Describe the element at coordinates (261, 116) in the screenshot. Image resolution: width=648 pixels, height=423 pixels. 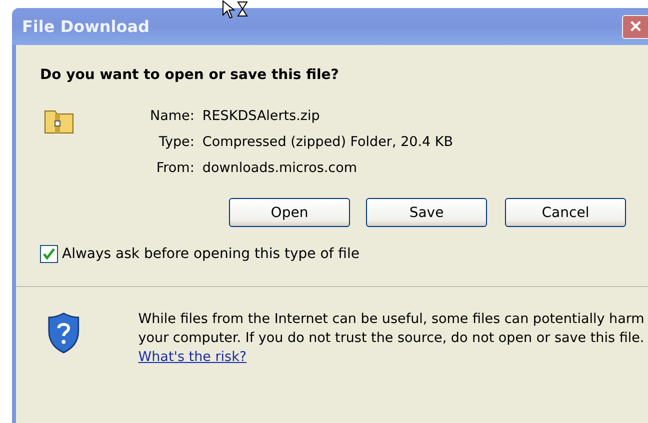
I see `detail-value: RESKDSAlerts.zip` at that location.